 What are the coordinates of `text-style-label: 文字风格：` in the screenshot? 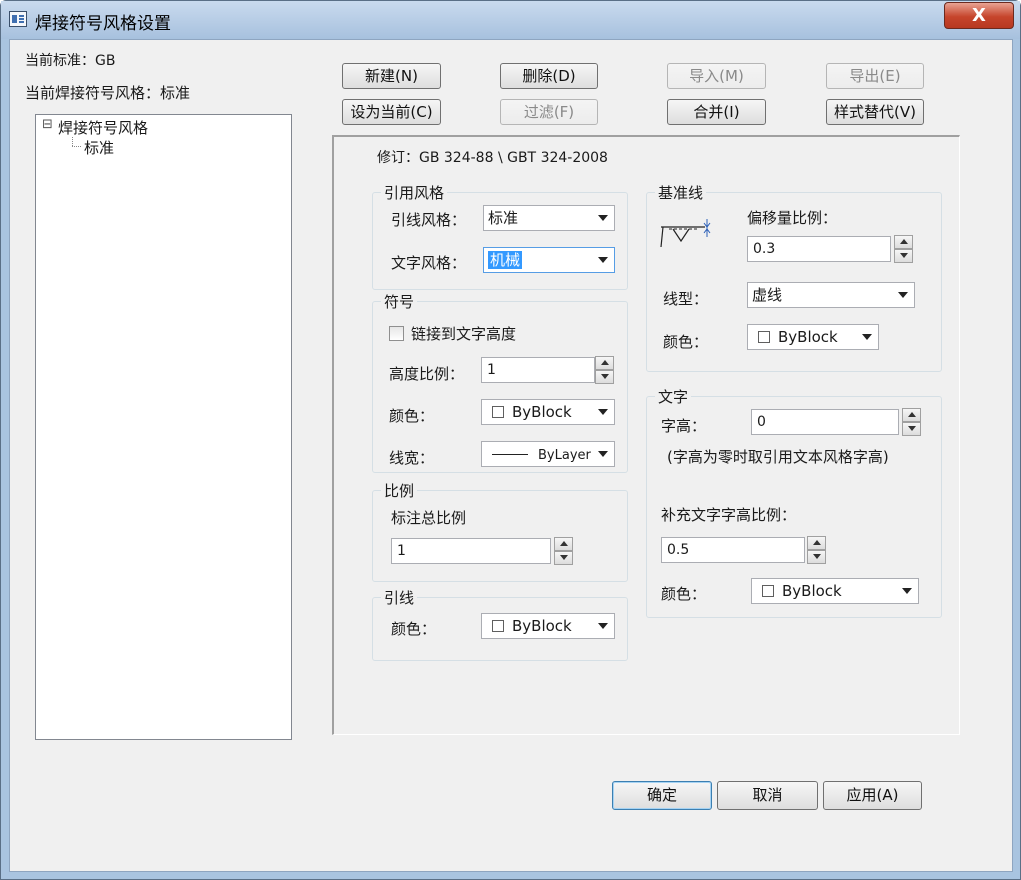 It's located at (429, 263).